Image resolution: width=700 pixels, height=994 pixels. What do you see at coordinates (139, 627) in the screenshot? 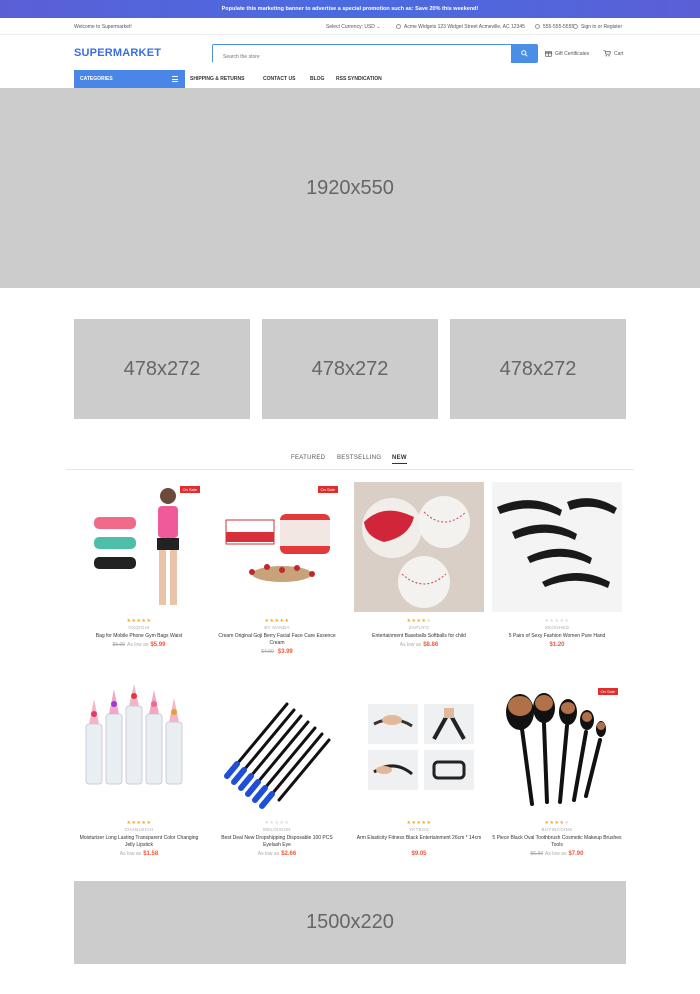
I see `product-brand: OXQIGHI` at bounding box center [139, 627].